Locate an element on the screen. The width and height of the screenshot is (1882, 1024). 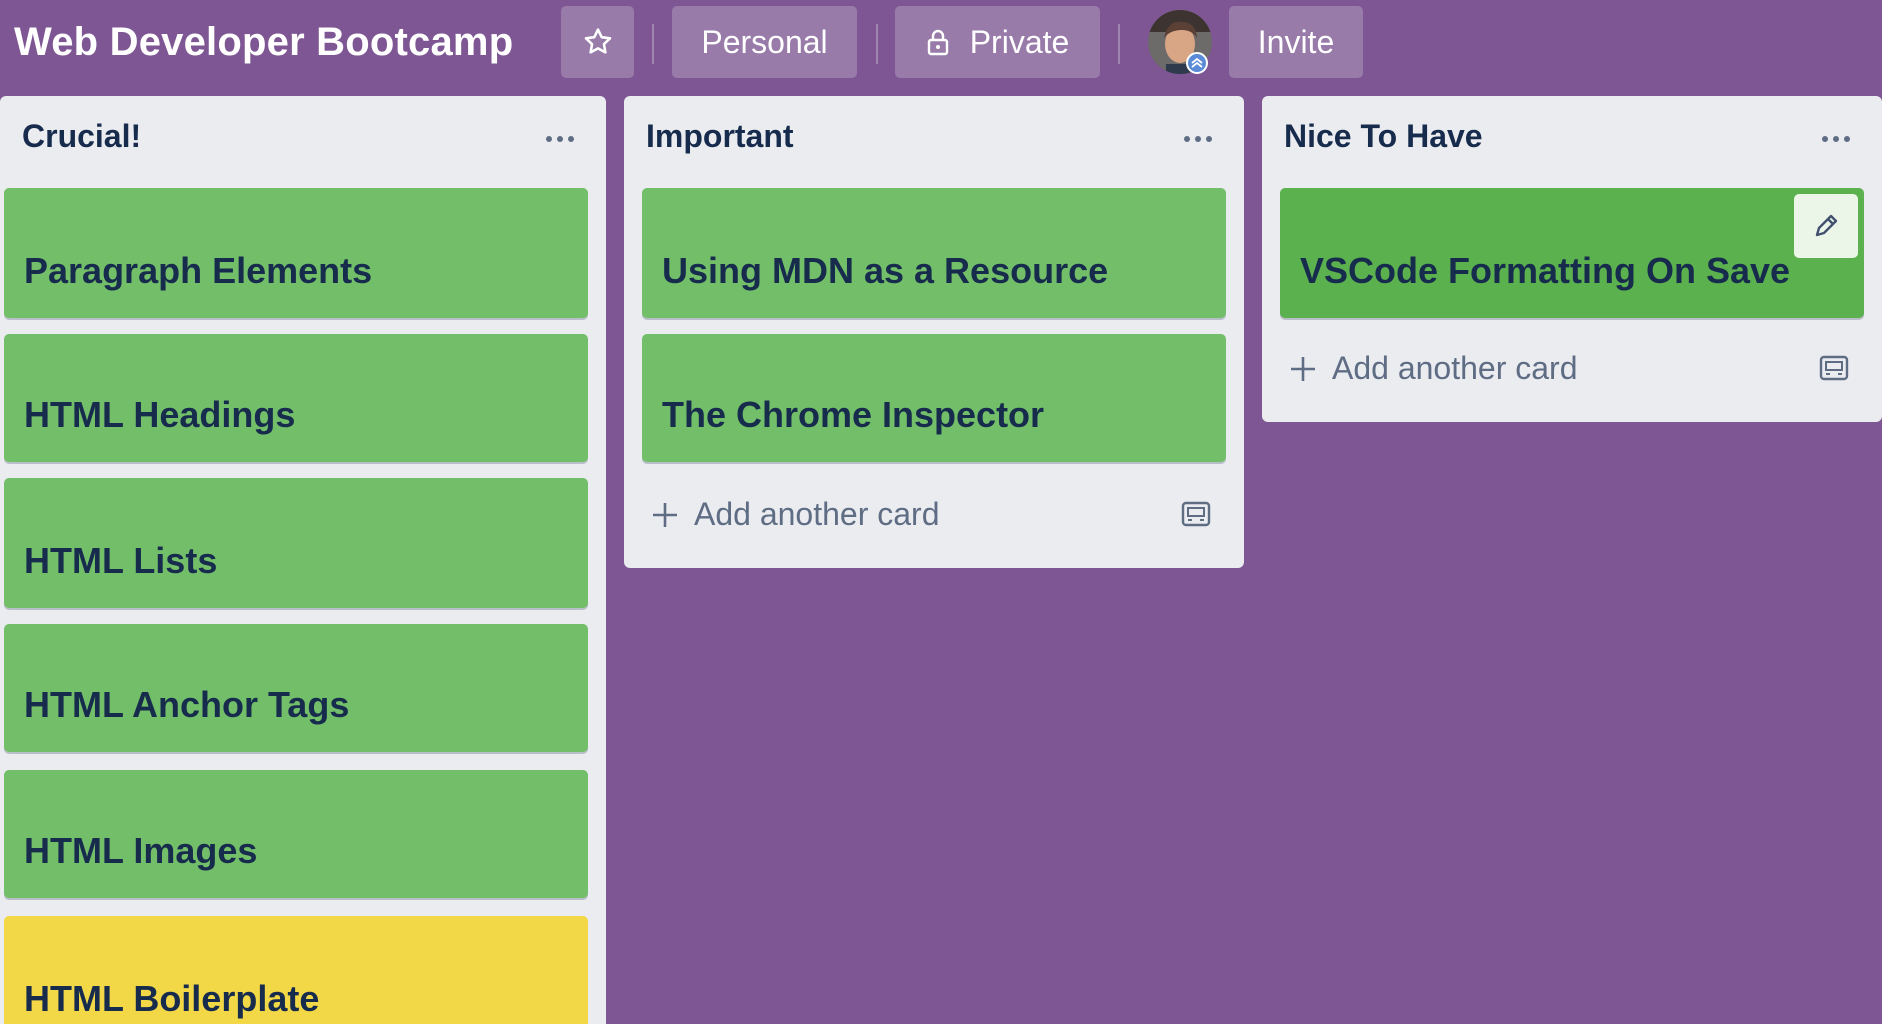
list-card: The Chrome Inspector is located at coordinates (934, 398).